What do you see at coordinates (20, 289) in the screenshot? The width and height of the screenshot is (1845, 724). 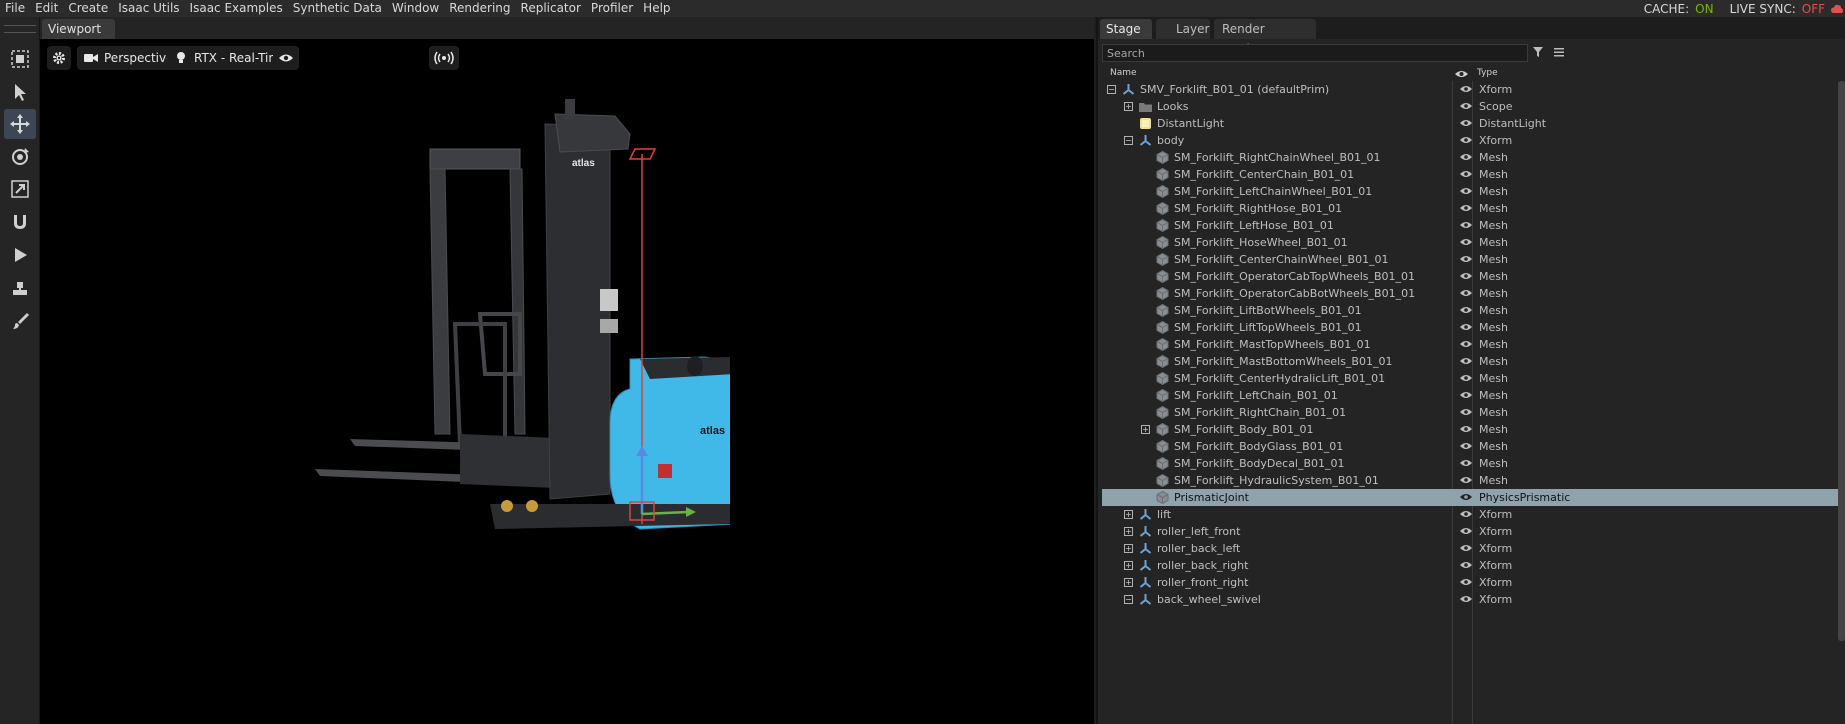 I see `physics-tool-button` at bounding box center [20, 289].